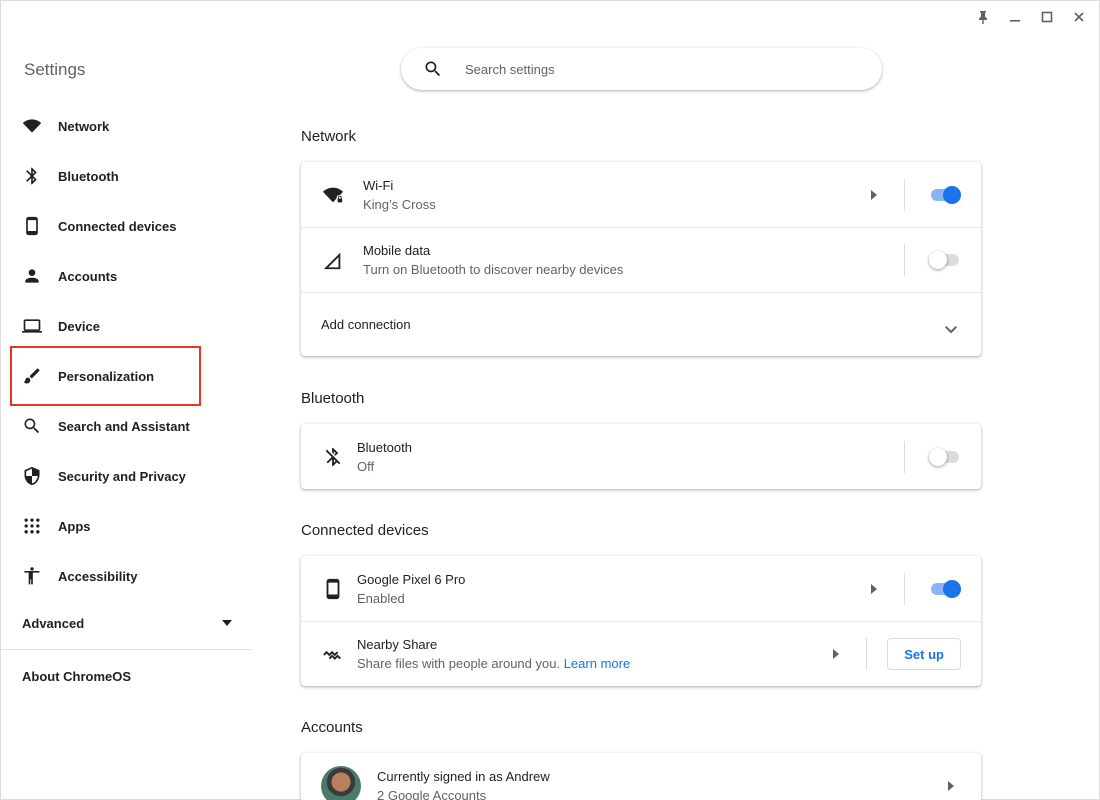 The height and width of the screenshot is (800, 1100). I want to click on nearby-share-icon, so click(333, 654).